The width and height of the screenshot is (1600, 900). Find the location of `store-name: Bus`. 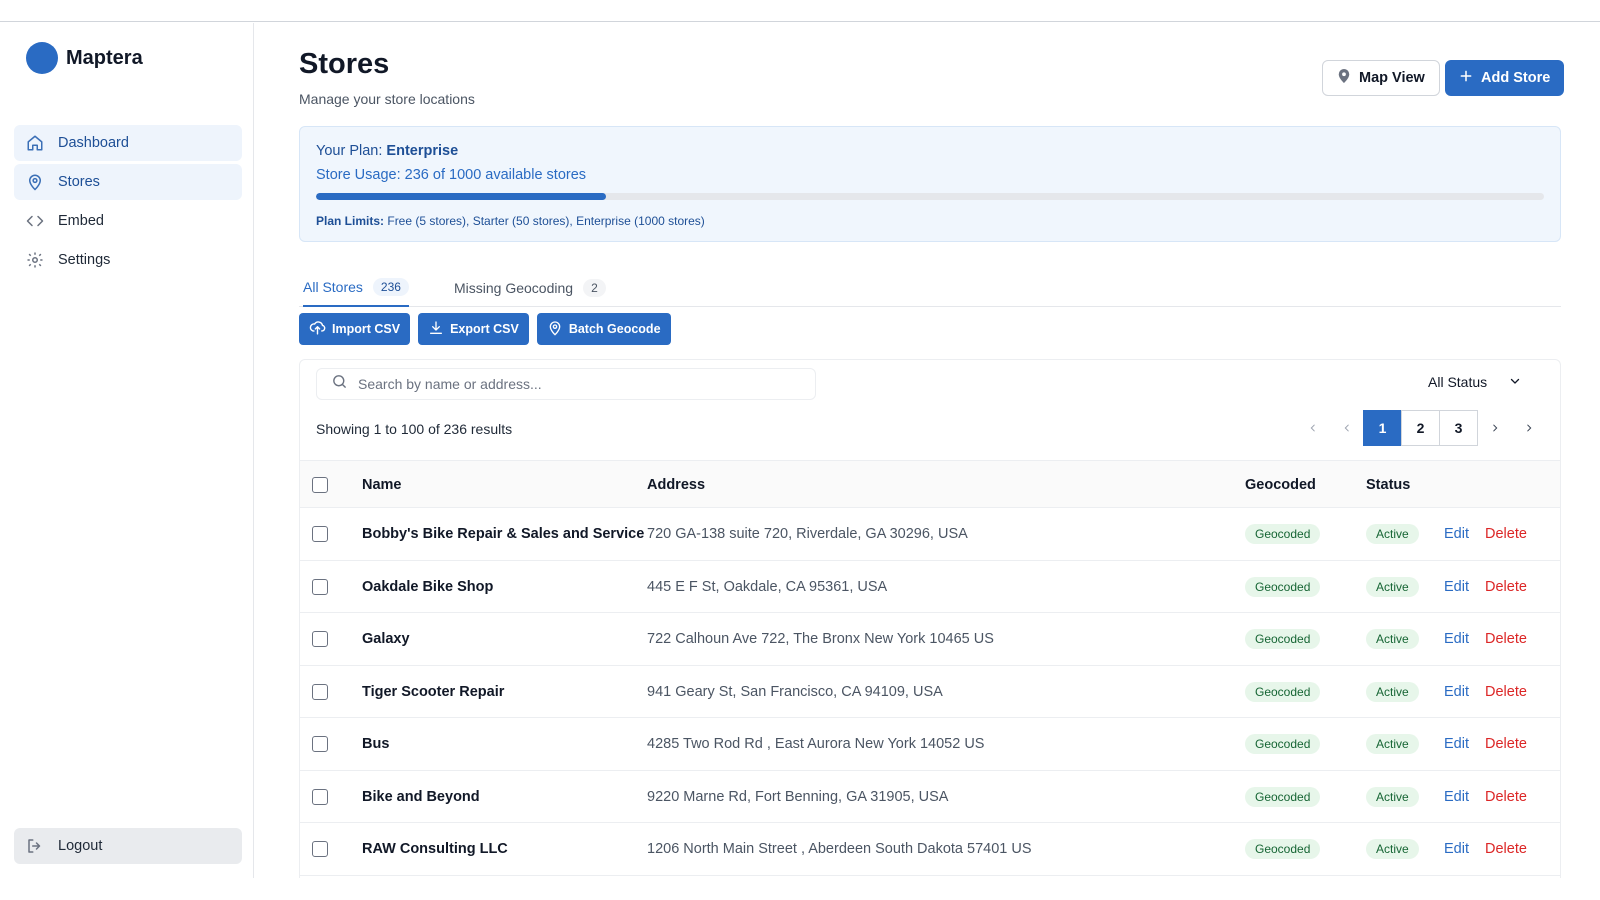

store-name: Bus is located at coordinates (376, 744).